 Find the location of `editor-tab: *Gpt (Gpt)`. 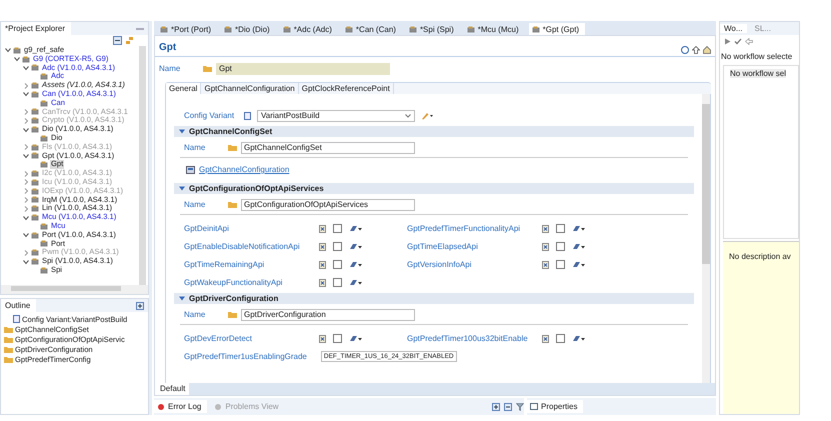

editor-tab: *Gpt (Gpt) is located at coordinates (557, 29).